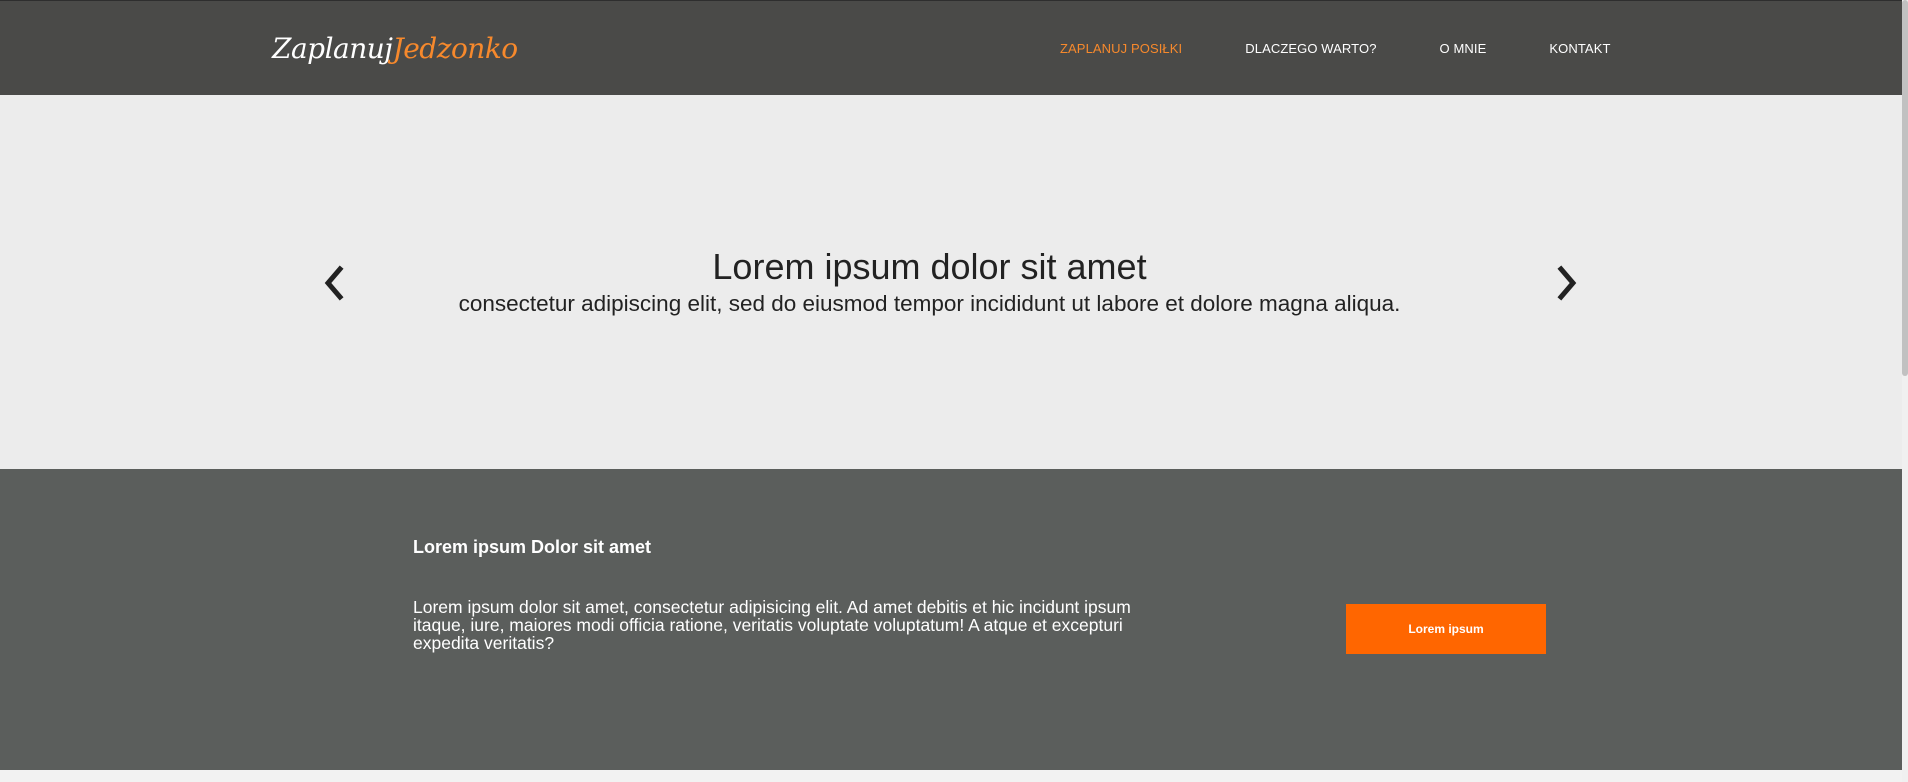 Image resolution: width=1908 pixels, height=782 pixels. I want to click on logo: Zaplanuj Jedzonko, so click(395, 48).